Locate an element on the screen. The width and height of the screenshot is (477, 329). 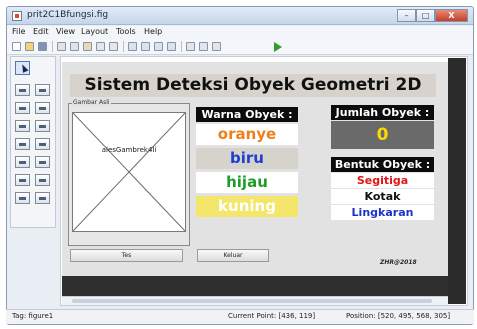
cut-icon is located at coordinates (61, 46).